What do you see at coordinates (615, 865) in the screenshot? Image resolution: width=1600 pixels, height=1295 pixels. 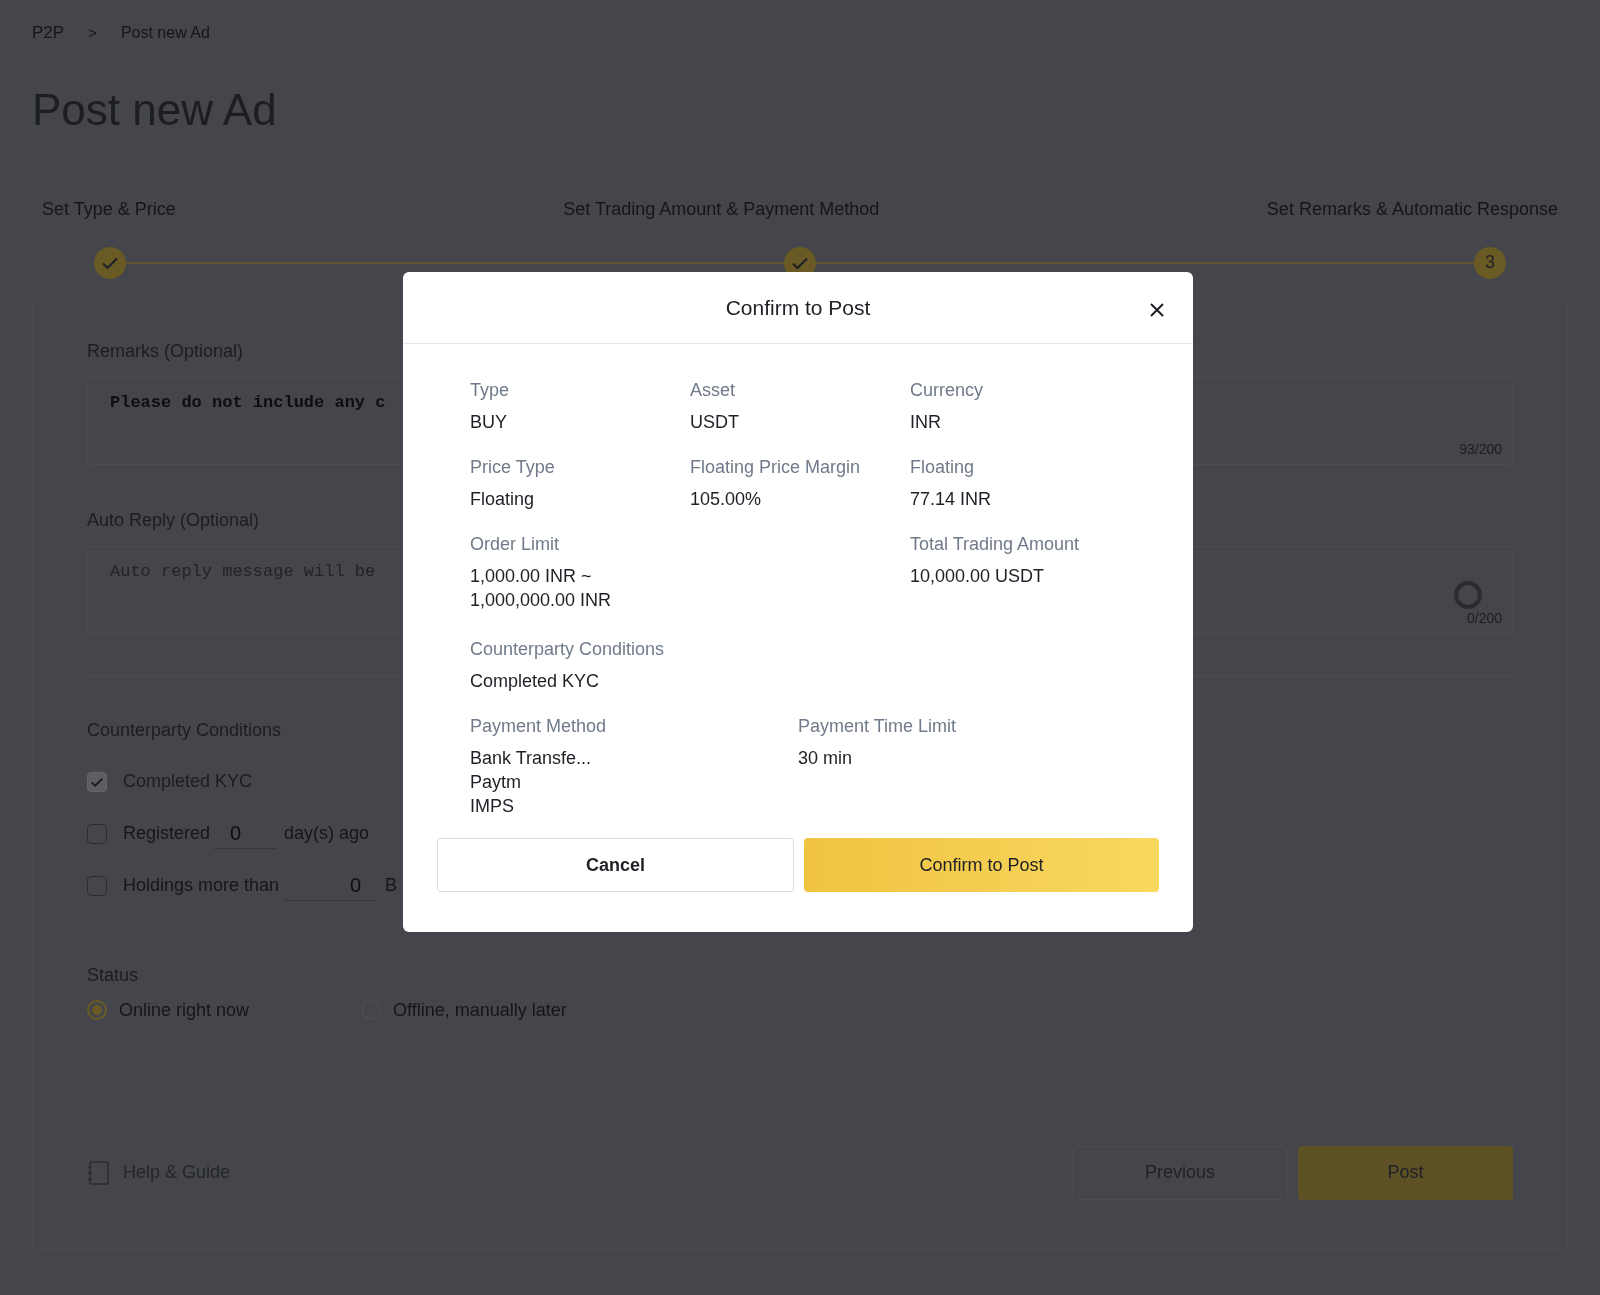 I see `cancel-button: Cancel` at bounding box center [615, 865].